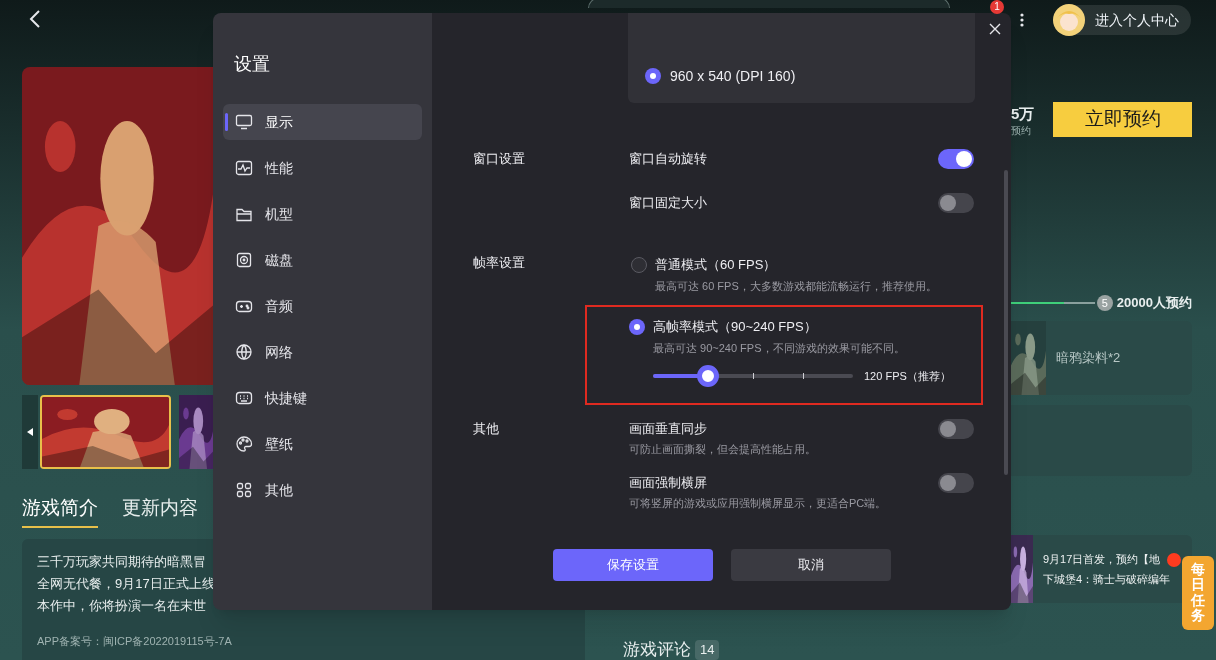 This screenshot has height=660, width=1216. I want to click on setting-label: 画面垂直同步, so click(668, 429).